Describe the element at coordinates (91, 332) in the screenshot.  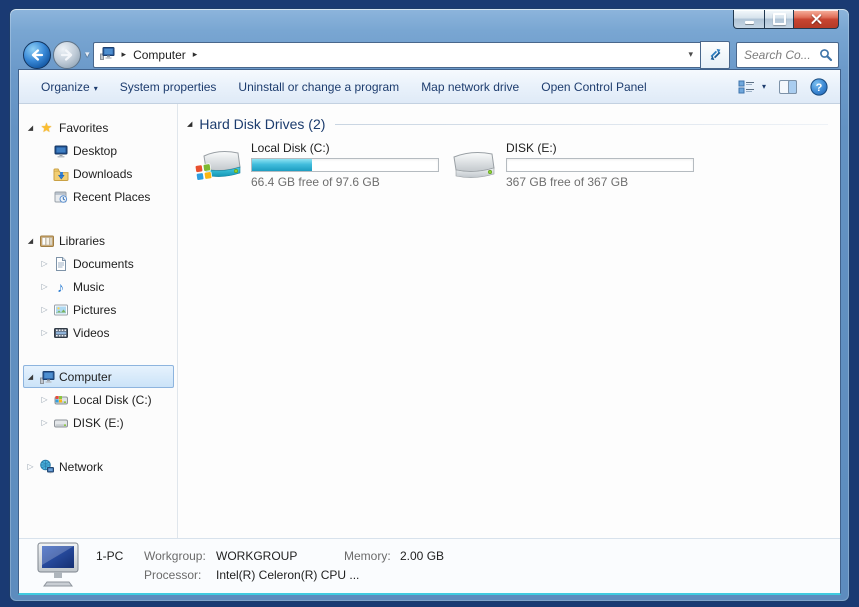
I see `sidebar-item-label: Videos` at that location.